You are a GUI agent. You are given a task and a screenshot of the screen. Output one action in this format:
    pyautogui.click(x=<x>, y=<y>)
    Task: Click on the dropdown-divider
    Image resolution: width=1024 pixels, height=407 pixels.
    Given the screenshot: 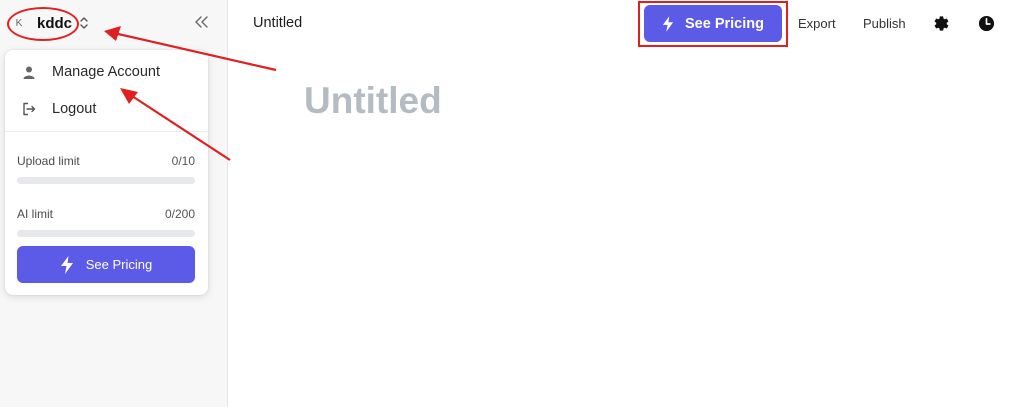 What is the action you would take?
    pyautogui.click(x=106, y=131)
    